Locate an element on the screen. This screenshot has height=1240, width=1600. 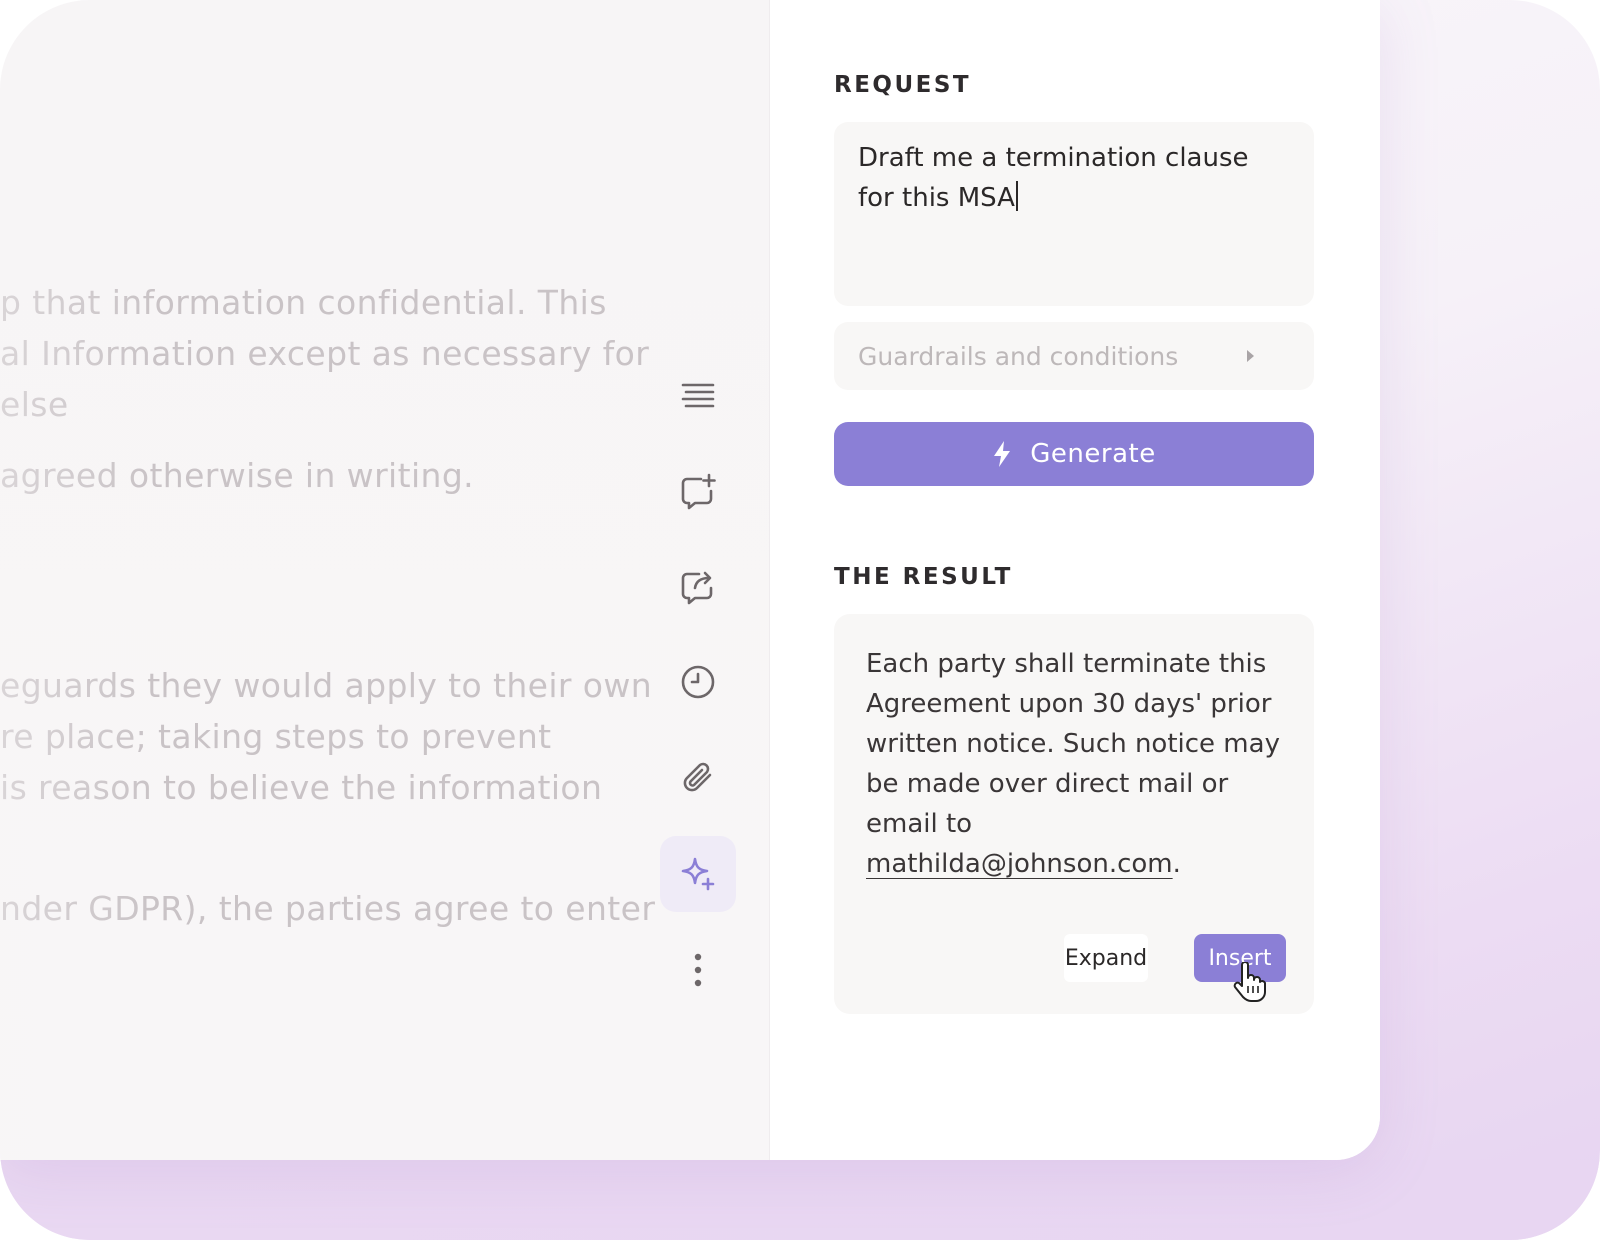
align-text-icon is located at coordinates (698, 395).